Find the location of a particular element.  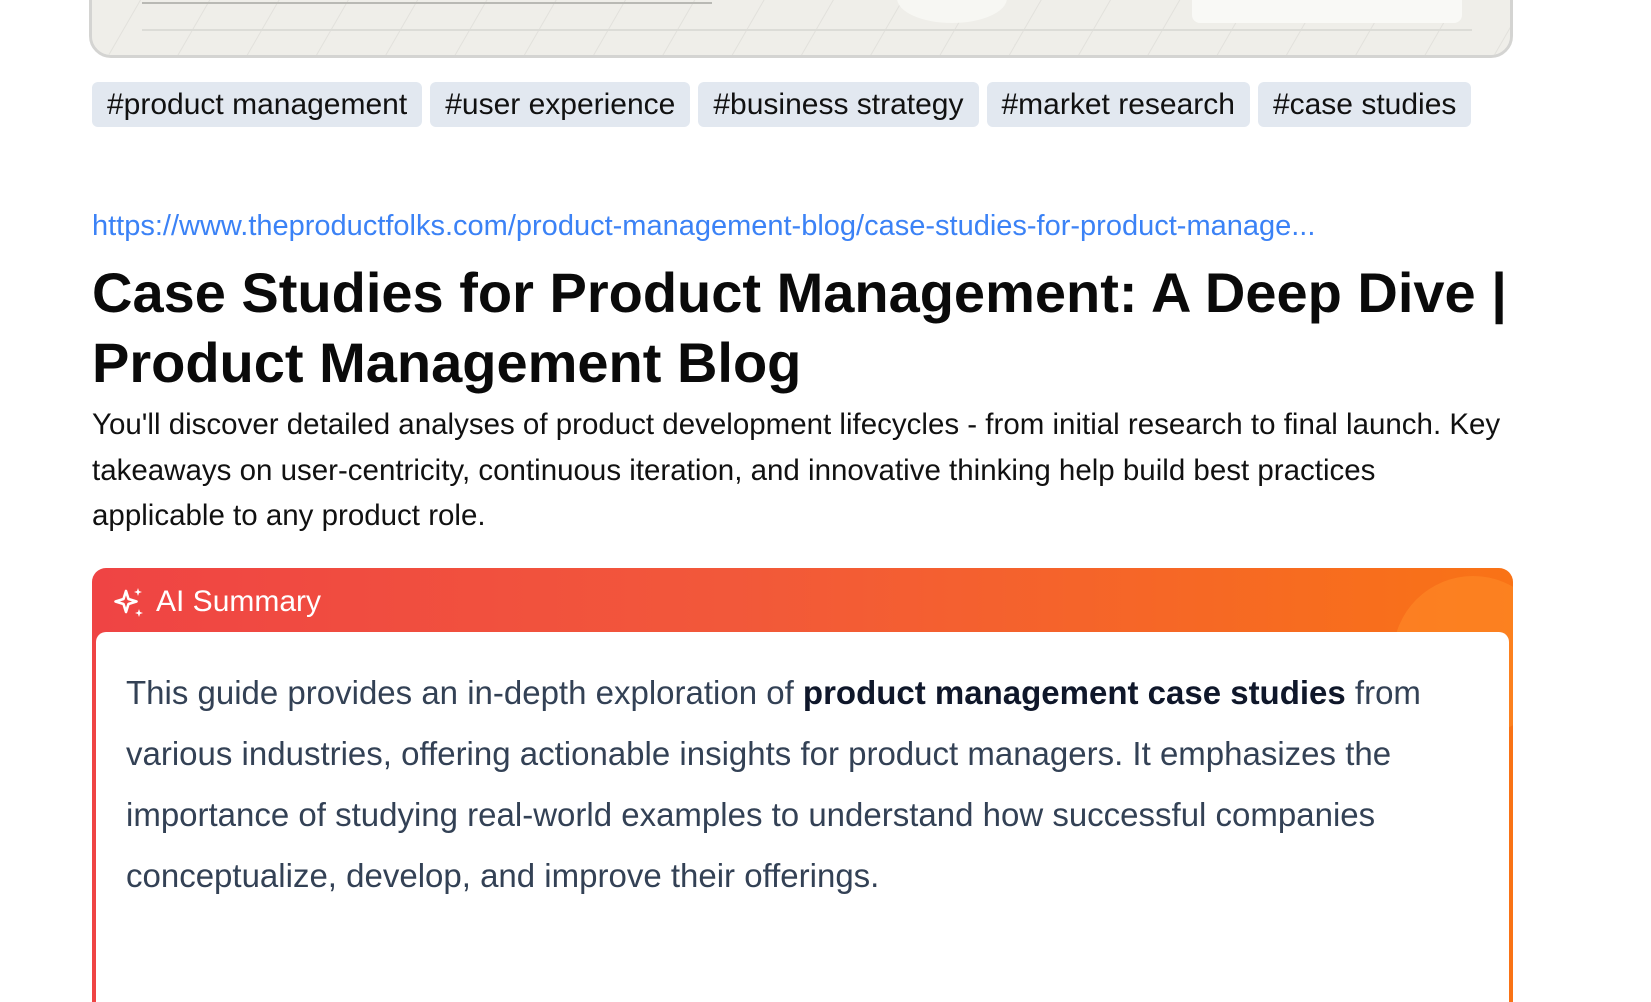

tag-case-studies: #case studies is located at coordinates (1364, 104).